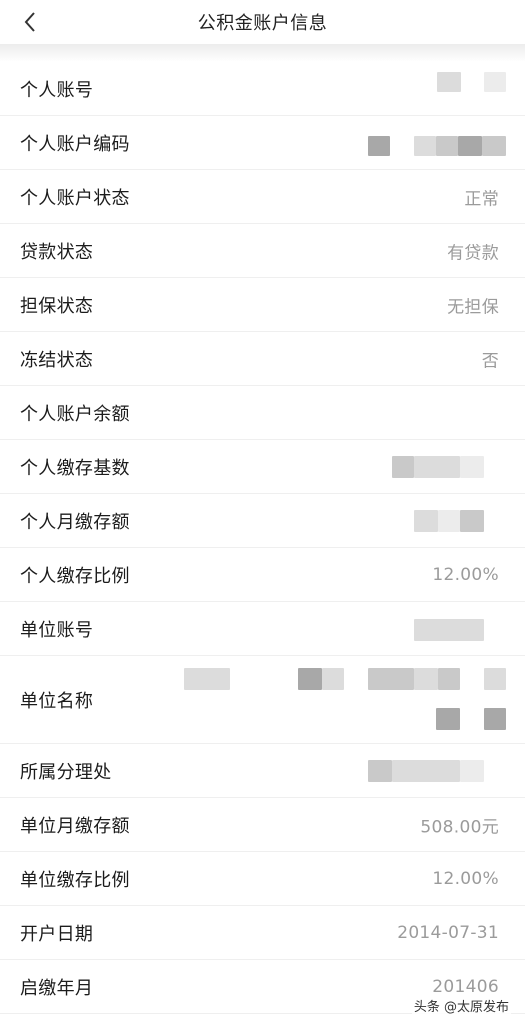 The height and width of the screenshot is (1024, 525). Describe the element at coordinates (262, 251) in the screenshot. I see `row-loan-status: 贷款状态 有贷款` at that location.